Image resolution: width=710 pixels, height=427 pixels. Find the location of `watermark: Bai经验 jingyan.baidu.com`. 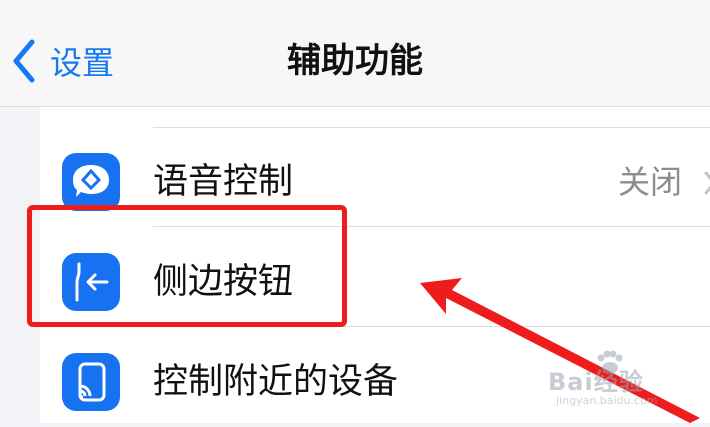

watermark: Bai经验 jingyan.baidu.com is located at coordinates (628, 380).